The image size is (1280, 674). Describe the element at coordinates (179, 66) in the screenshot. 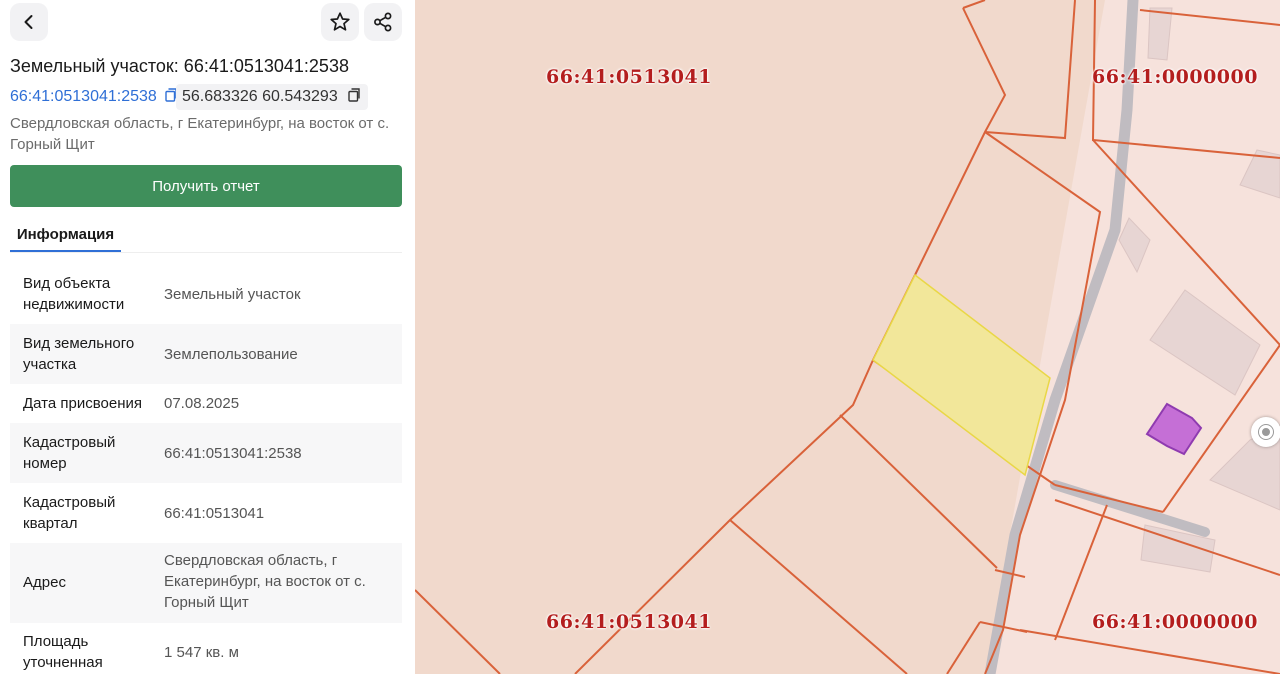

I see `page-title: Земельный участок: 66:41:0513041:2538` at that location.